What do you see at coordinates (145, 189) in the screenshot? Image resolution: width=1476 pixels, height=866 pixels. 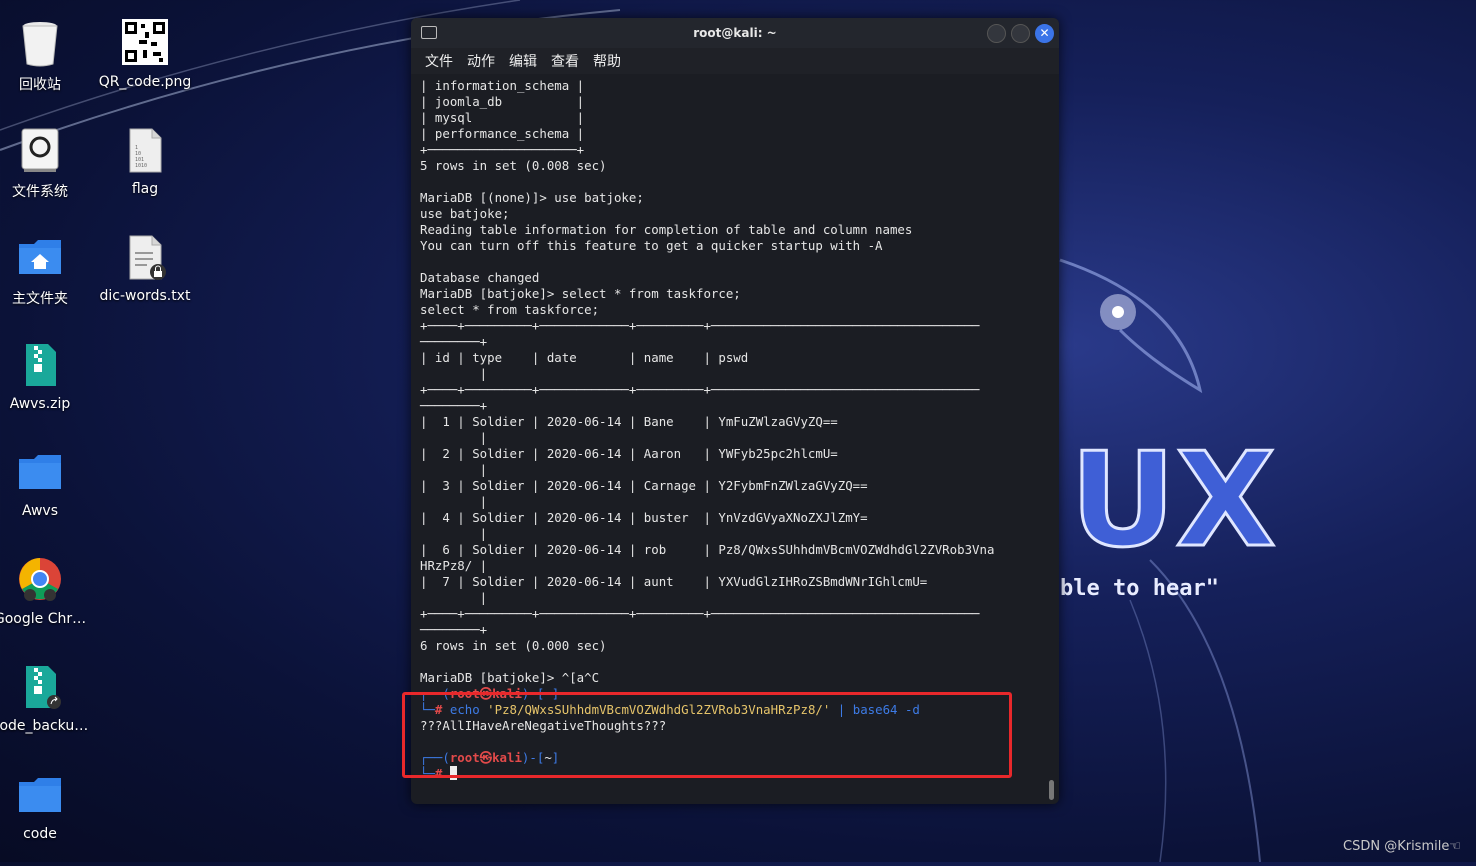 I see `desktop-icon-label: flag` at bounding box center [145, 189].